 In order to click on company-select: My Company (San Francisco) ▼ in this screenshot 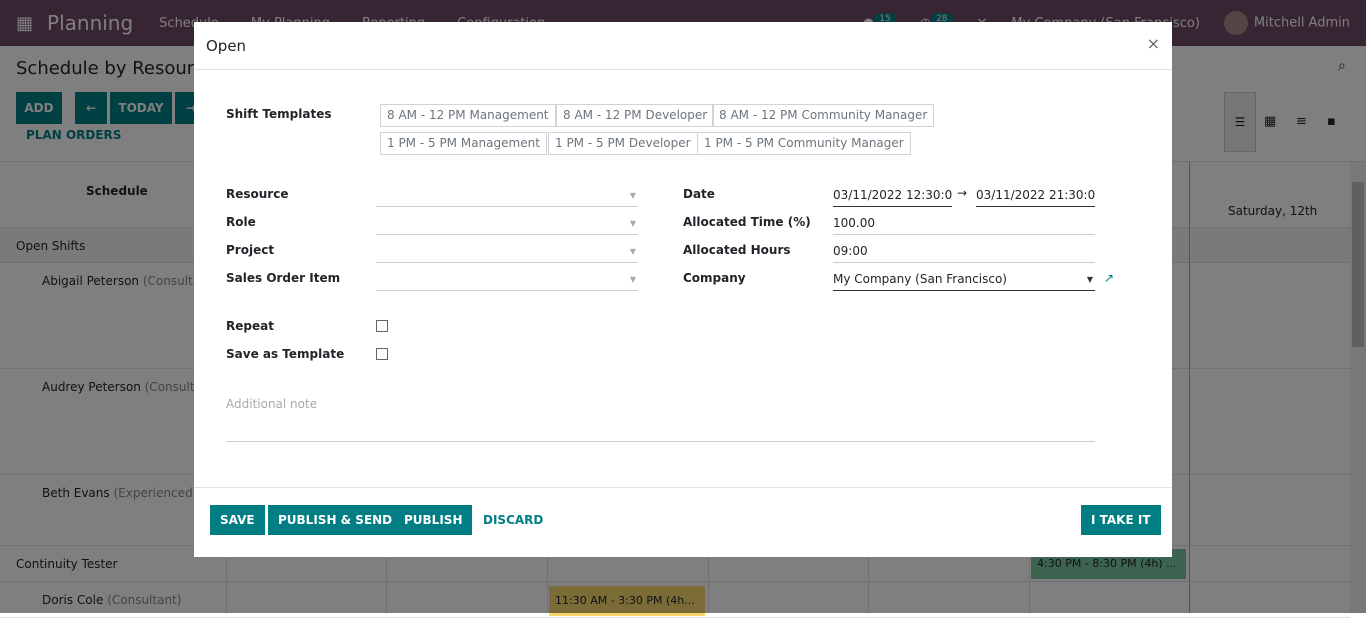, I will do `click(964, 280)`.